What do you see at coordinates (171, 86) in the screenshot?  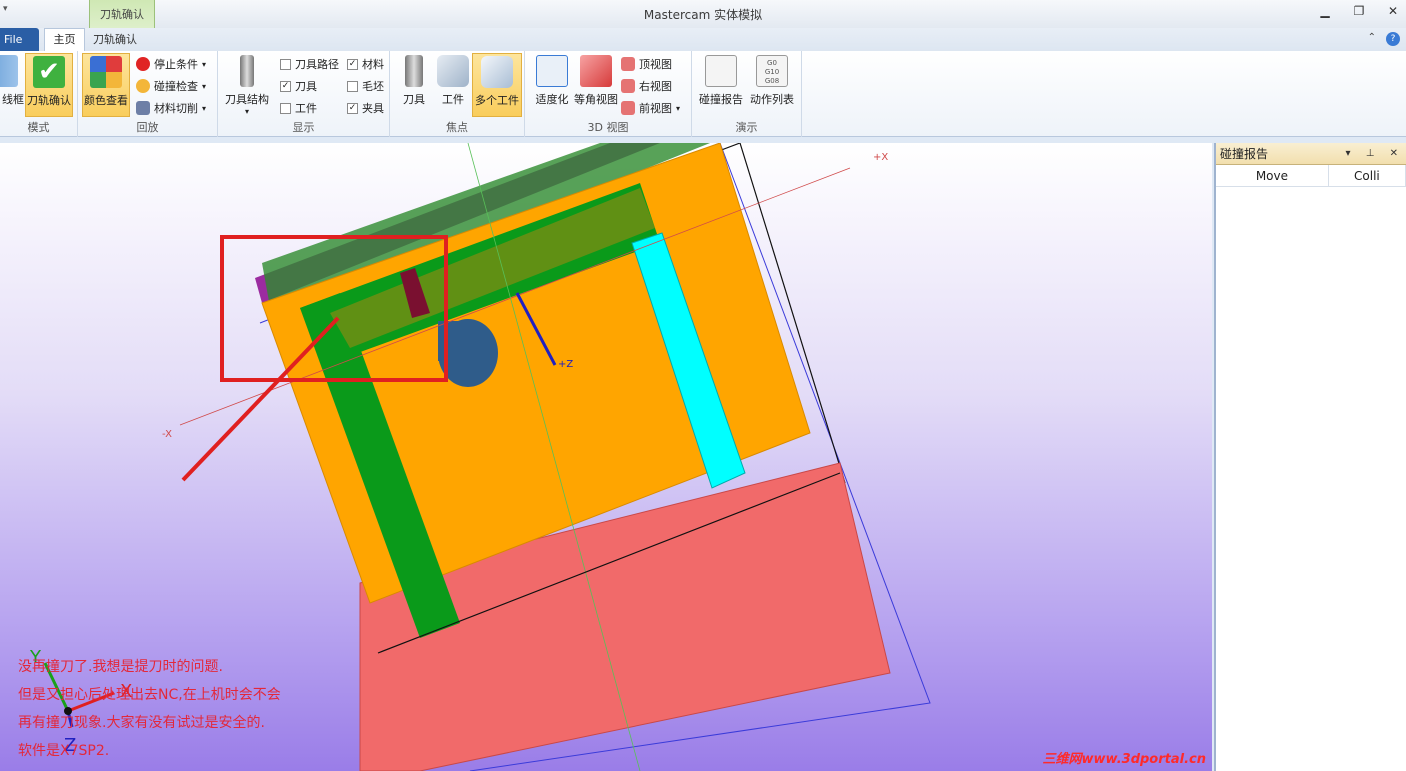 I see `collision-check-menu: 碰撞检查 ▾` at bounding box center [171, 86].